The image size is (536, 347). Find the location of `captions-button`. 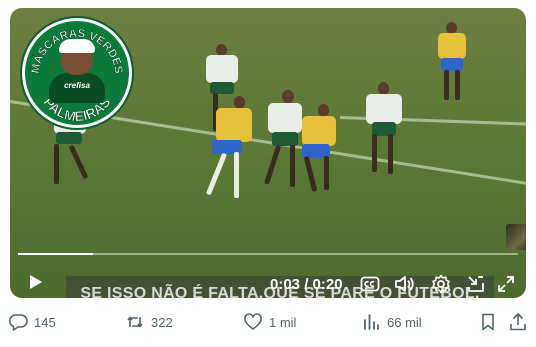

captions-button is located at coordinates (370, 284).